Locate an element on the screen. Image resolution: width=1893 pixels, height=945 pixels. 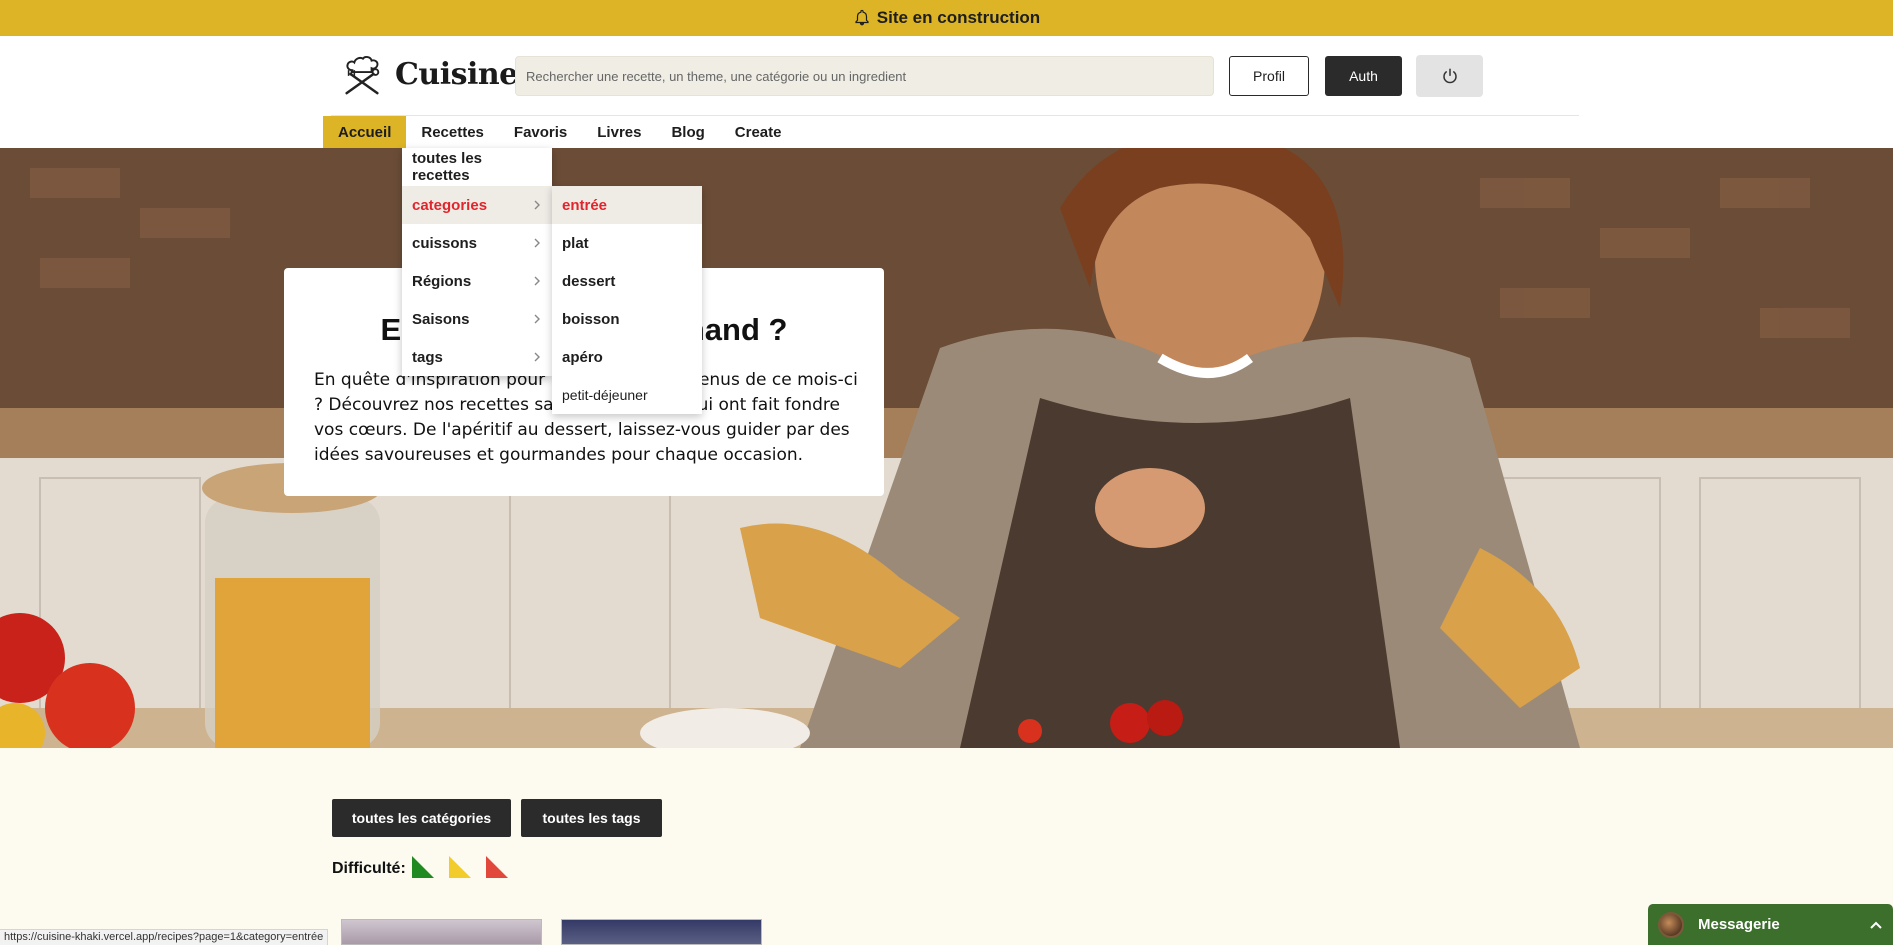
menu-item-toutes-recettes: toutes les recettes is located at coordinates (477, 167).